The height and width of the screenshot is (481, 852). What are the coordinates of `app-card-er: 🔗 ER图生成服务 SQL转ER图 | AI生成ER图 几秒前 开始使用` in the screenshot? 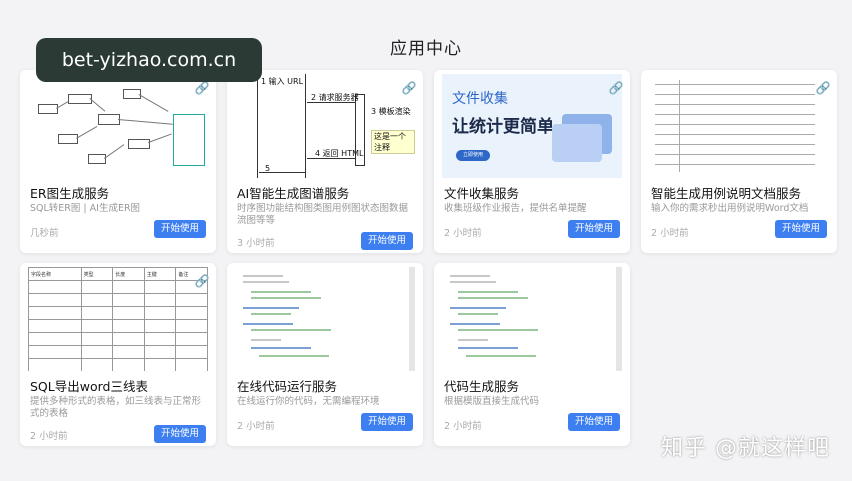 It's located at (118, 161).